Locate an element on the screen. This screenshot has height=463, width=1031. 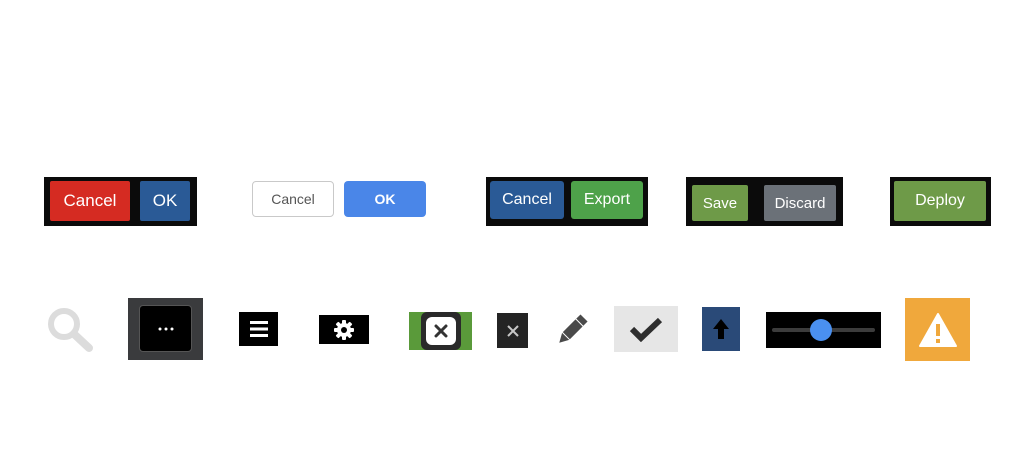
upload-arrow-icon is located at coordinates (721, 329).